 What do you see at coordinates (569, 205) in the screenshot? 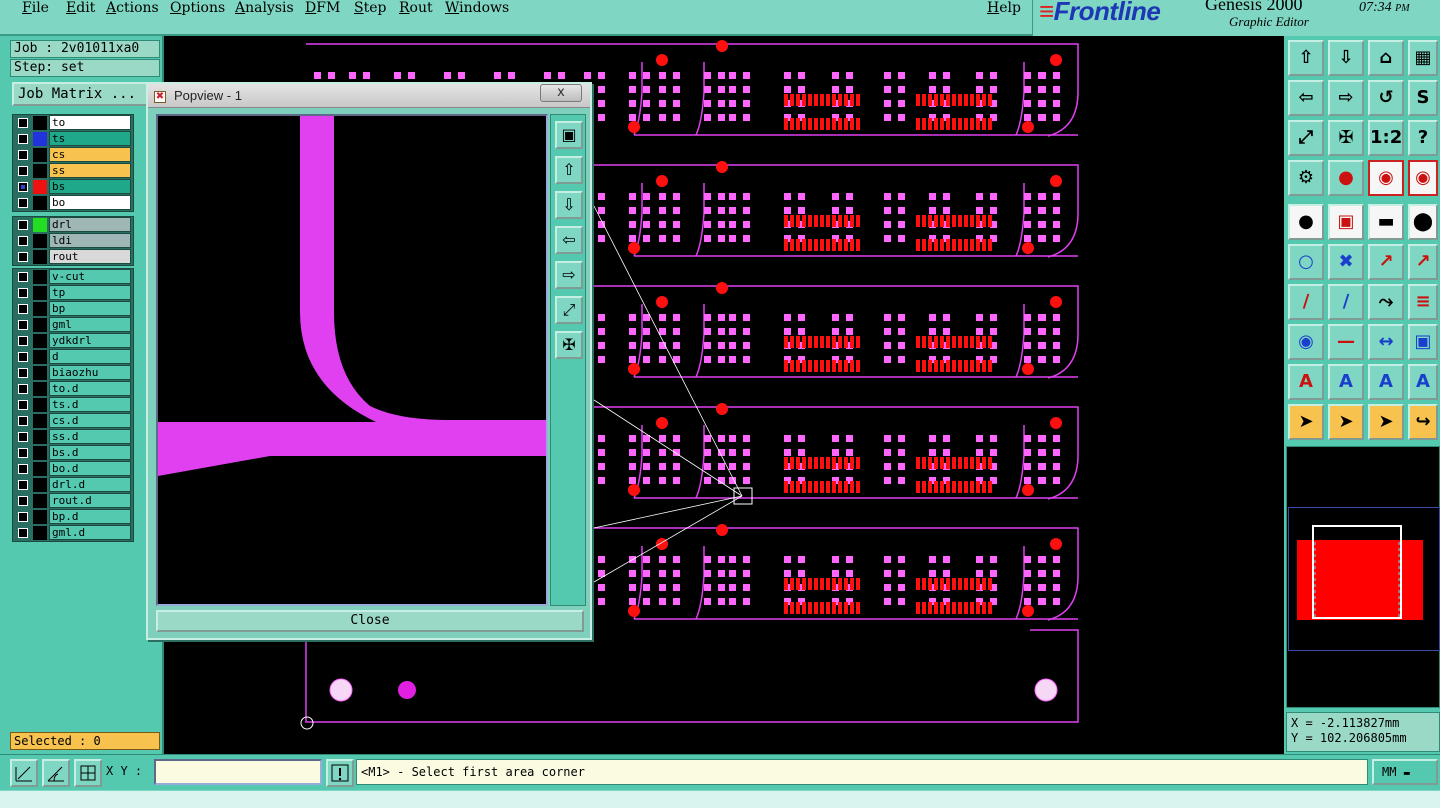
I see `move-down-icon: ⇩` at bounding box center [569, 205].